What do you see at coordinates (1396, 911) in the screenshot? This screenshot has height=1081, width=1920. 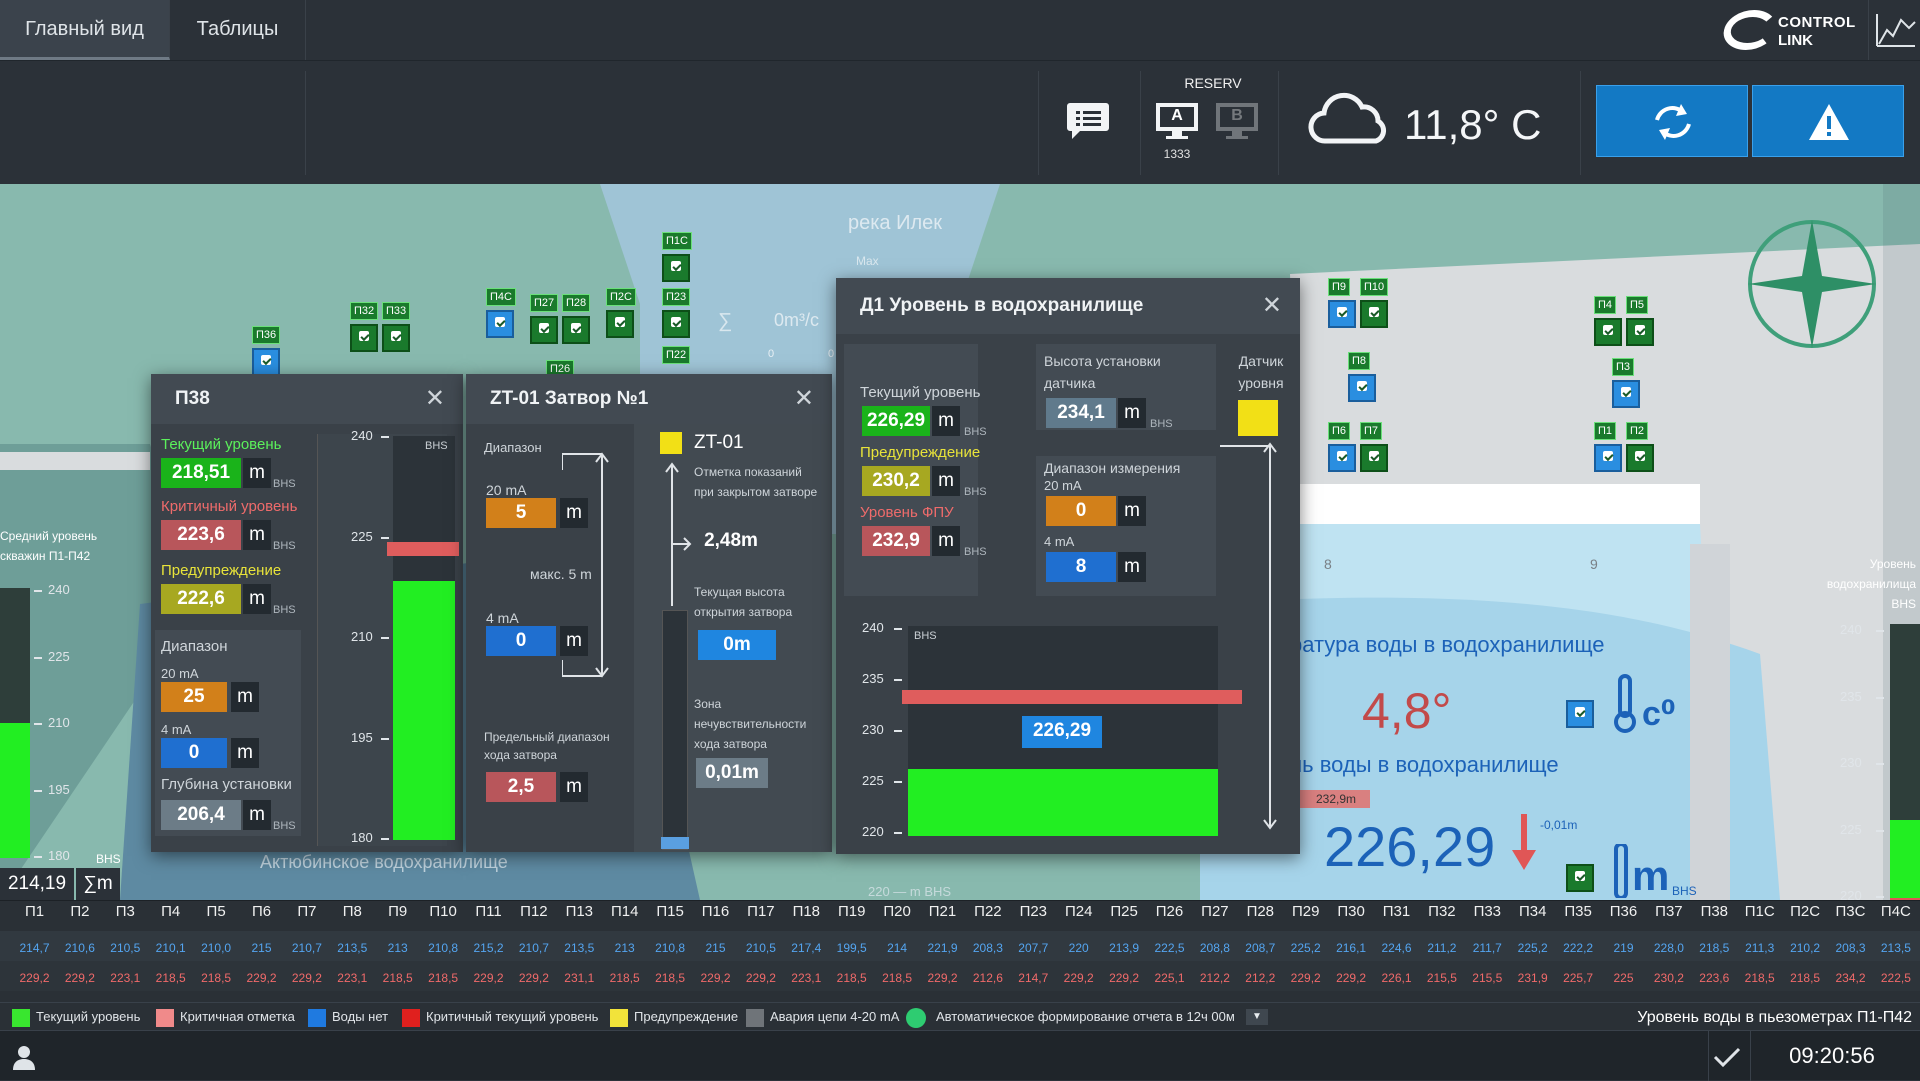 I see `table-header: П31` at bounding box center [1396, 911].